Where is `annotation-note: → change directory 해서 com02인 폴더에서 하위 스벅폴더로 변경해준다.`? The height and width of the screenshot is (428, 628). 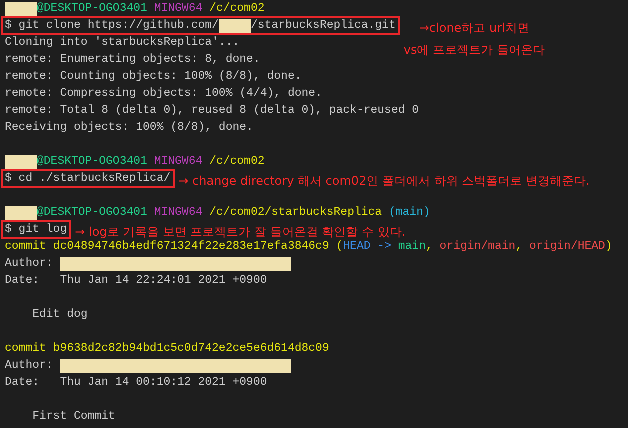
annotation-note: → change directory 해서 com02인 폴더에서 하위 스벅폴더로 변경해준다. is located at coordinates (384, 181).